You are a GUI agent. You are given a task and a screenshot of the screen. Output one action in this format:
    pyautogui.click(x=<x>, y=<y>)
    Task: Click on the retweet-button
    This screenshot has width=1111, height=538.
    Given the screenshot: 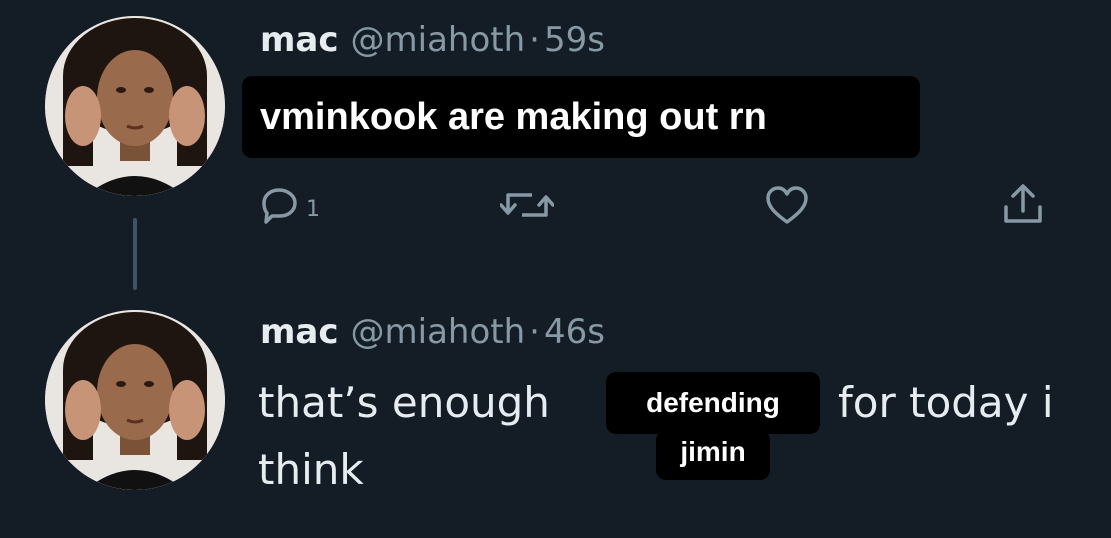 What is the action you would take?
    pyautogui.click(x=527, y=205)
    